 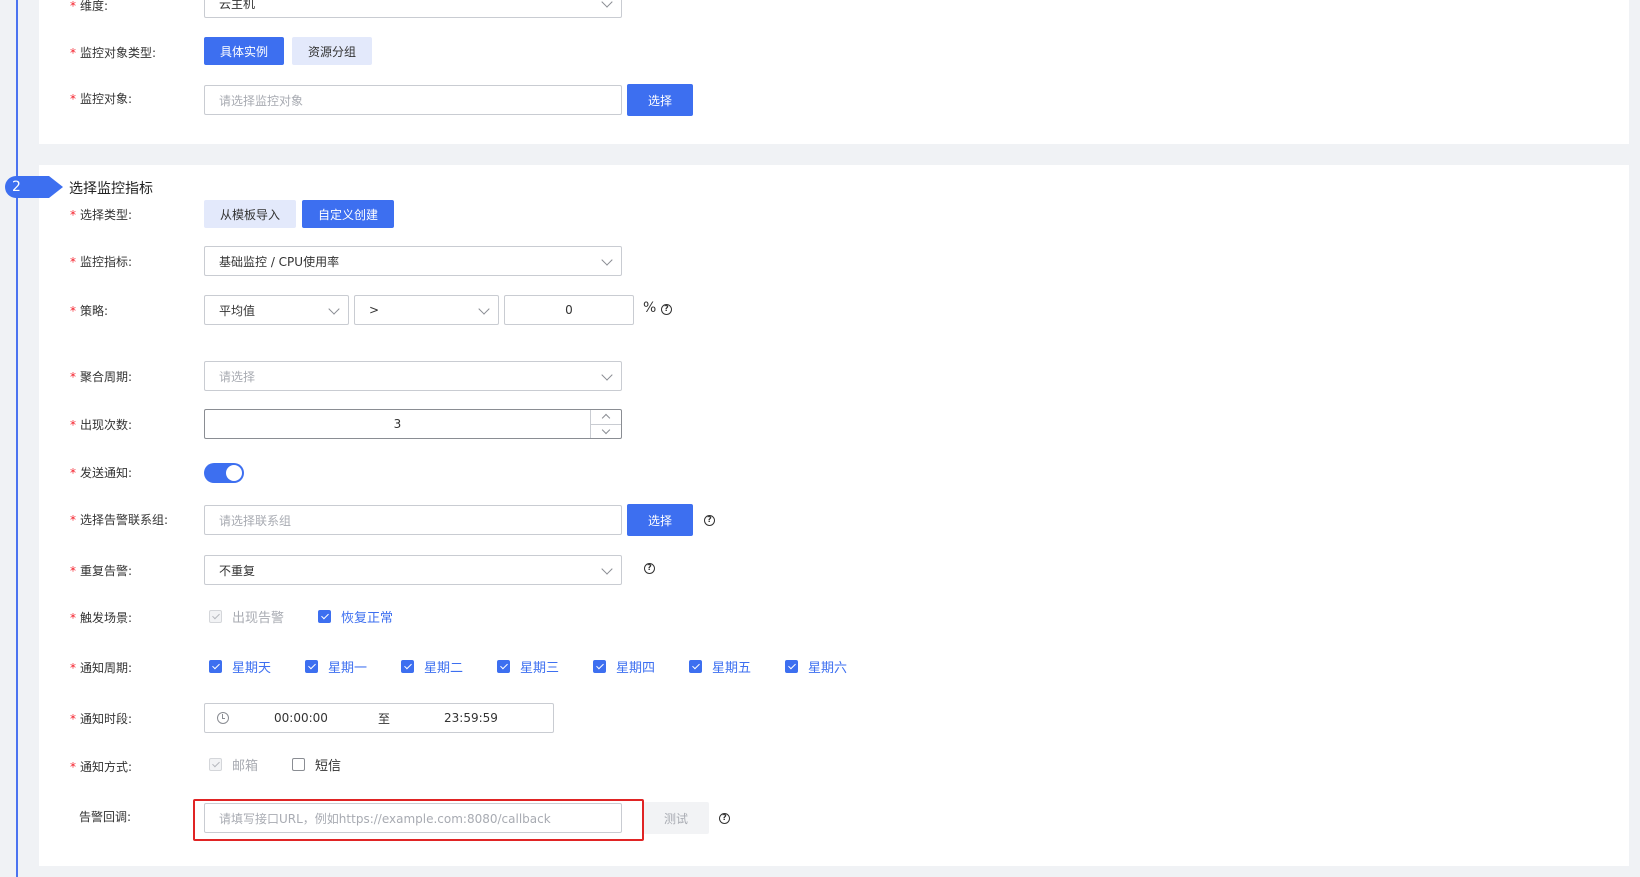 I want to click on target-input: 请选择监控对象, so click(x=413, y=100).